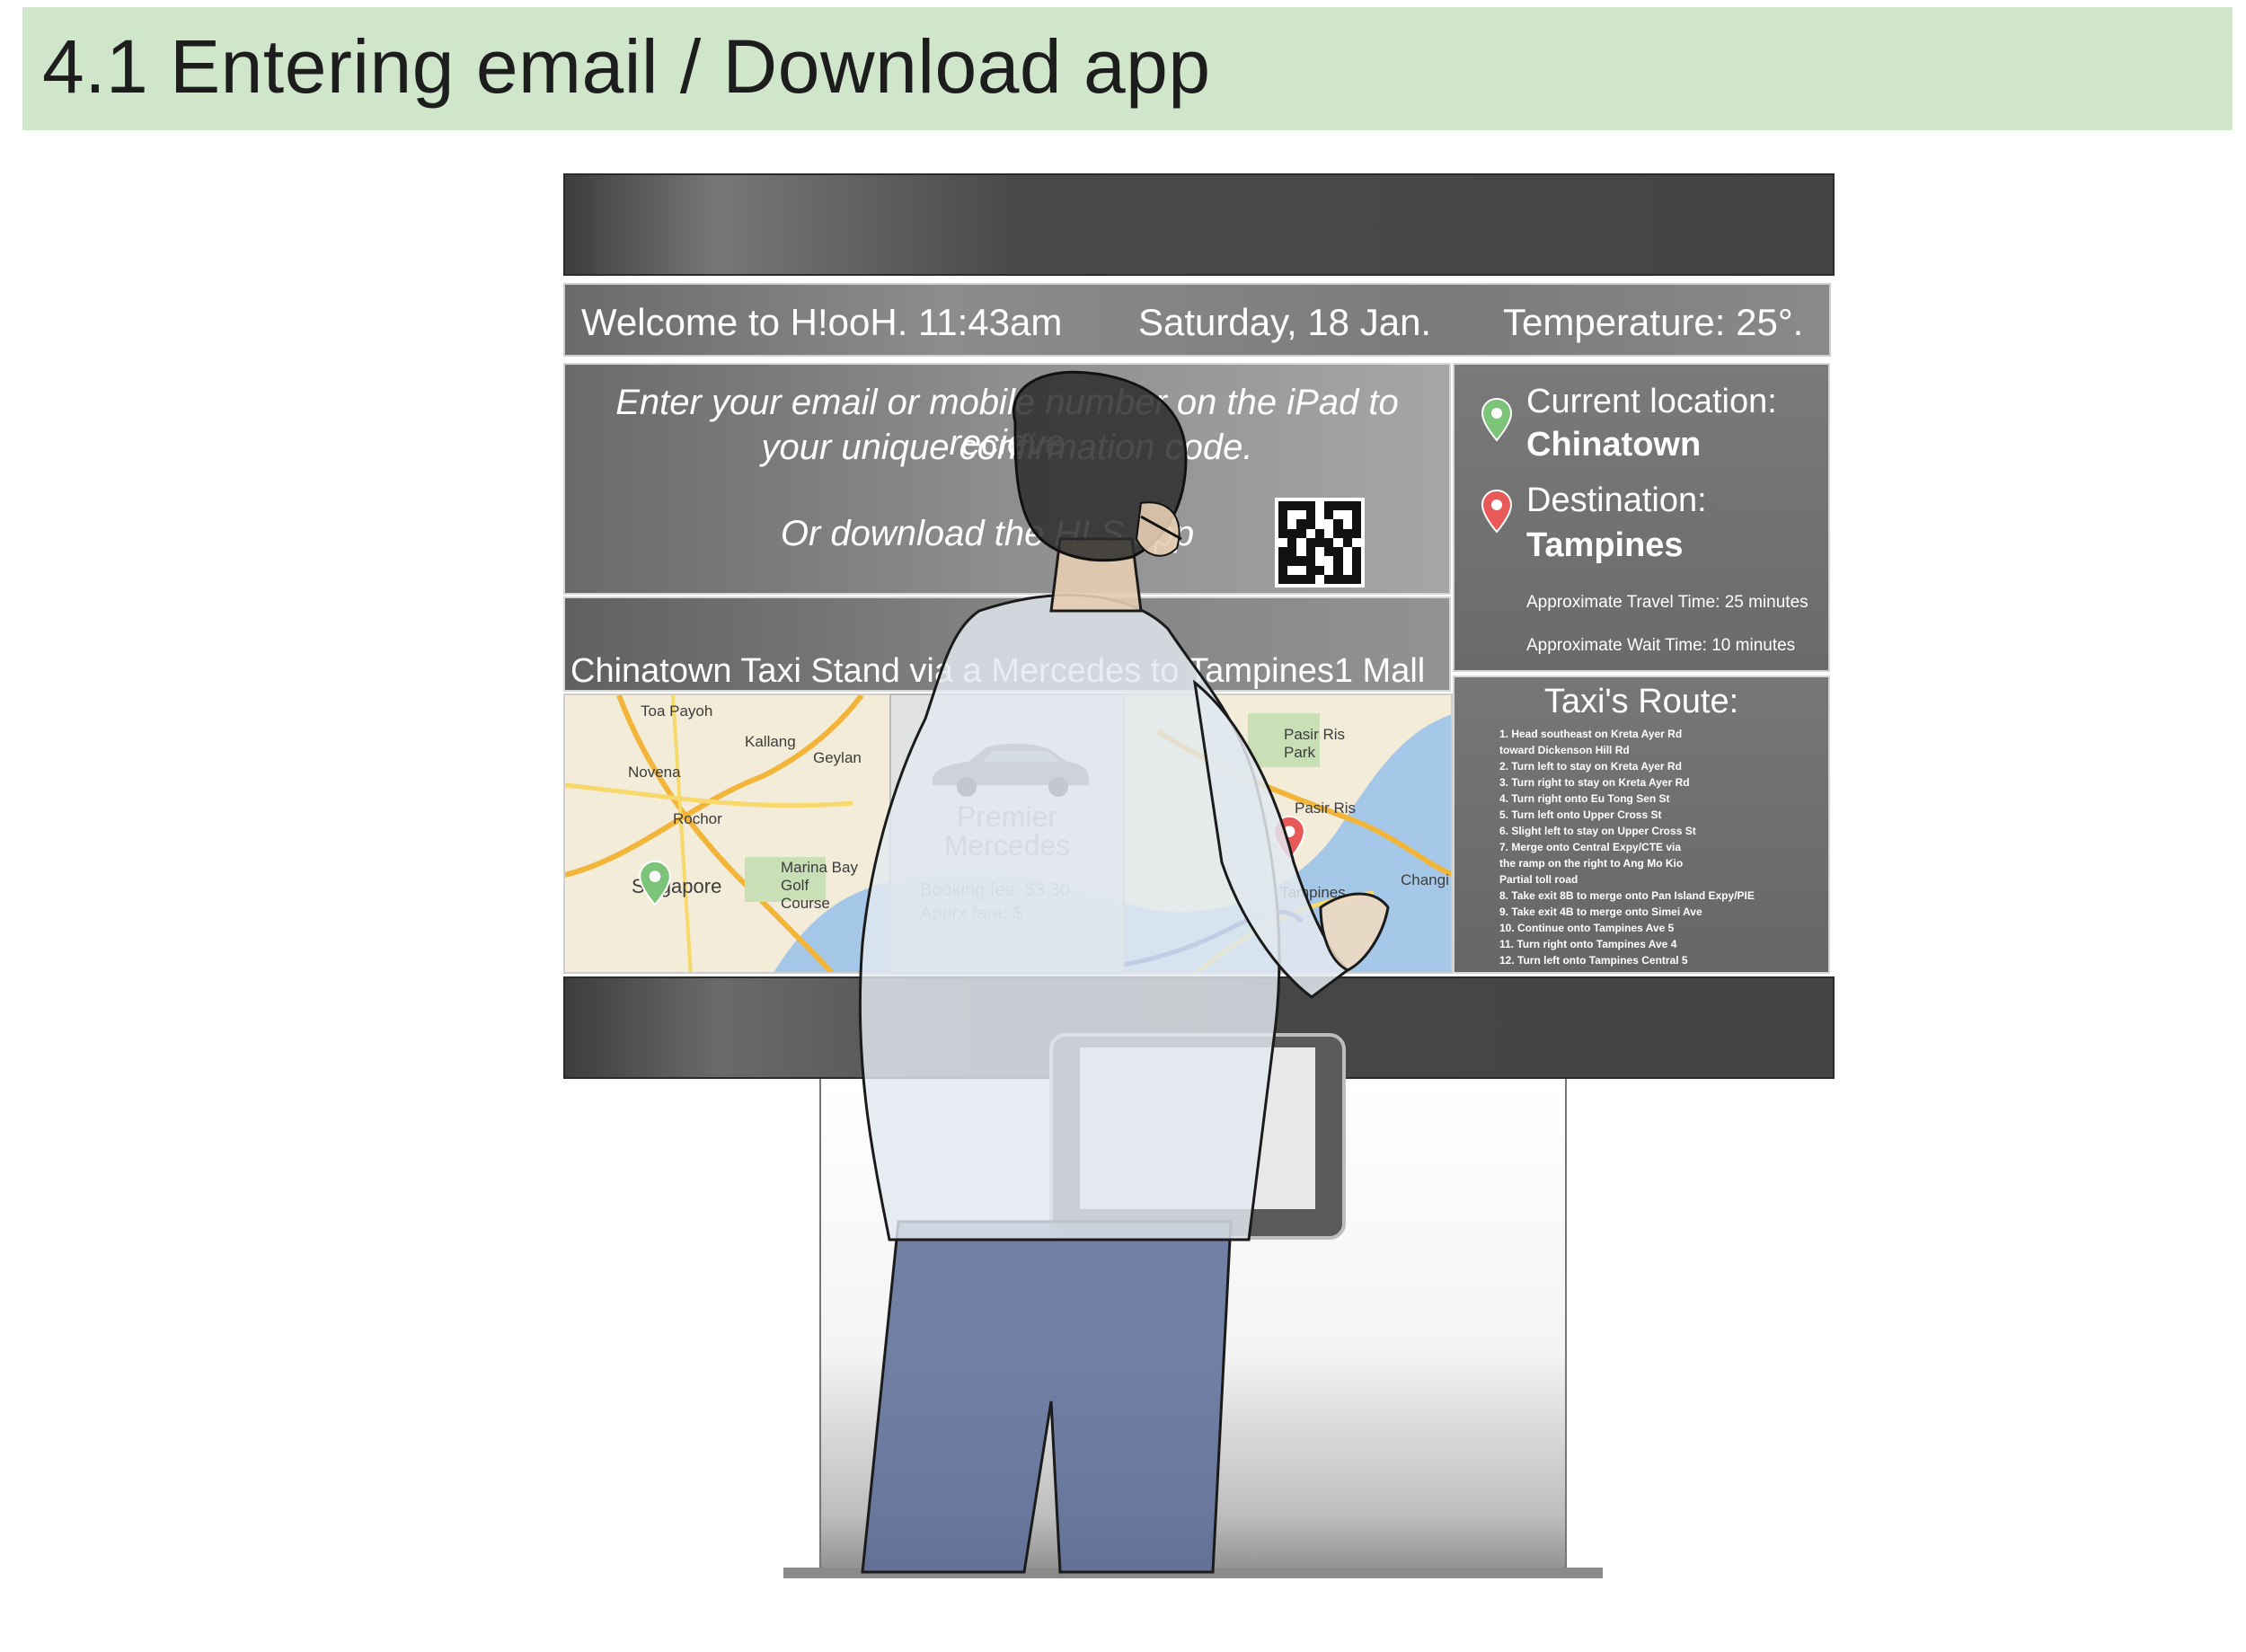  Describe the element at coordinates (626, 66) in the screenshot. I see `slide-title: 4.1 Entering email / Download app` at that location.